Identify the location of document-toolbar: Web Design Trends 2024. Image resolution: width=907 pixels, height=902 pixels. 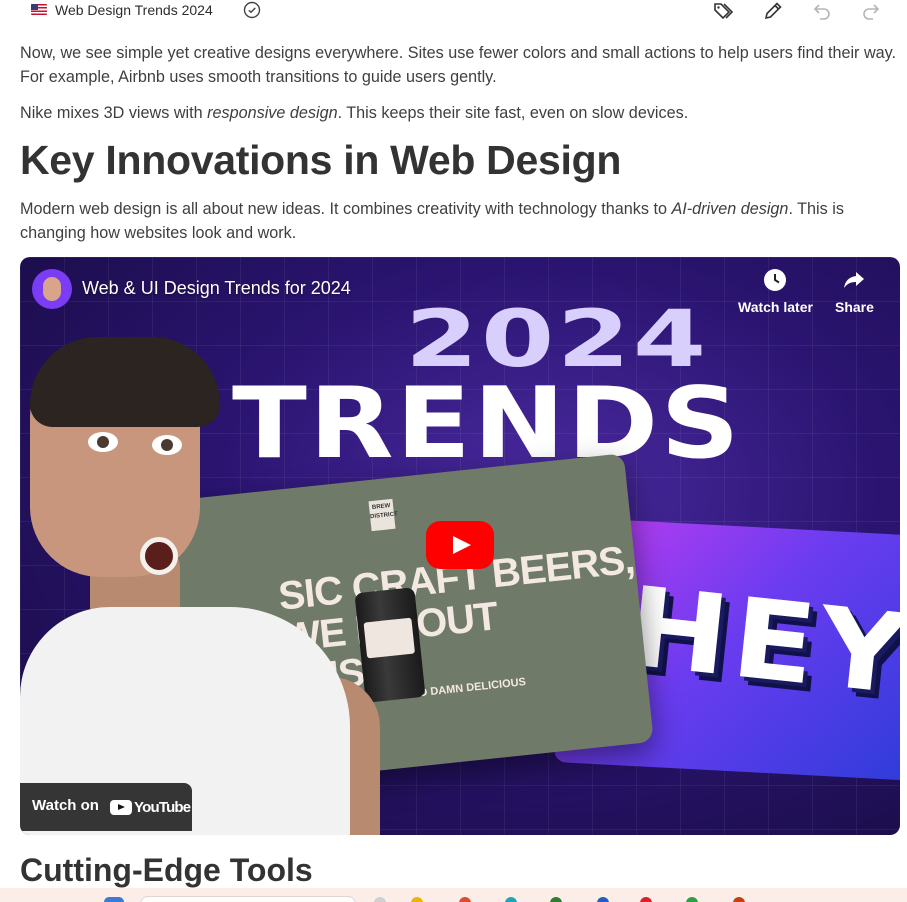
(453, 11).